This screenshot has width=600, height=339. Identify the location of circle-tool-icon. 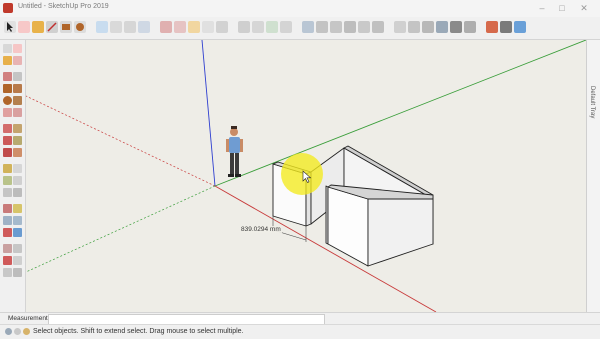
(7, 100).